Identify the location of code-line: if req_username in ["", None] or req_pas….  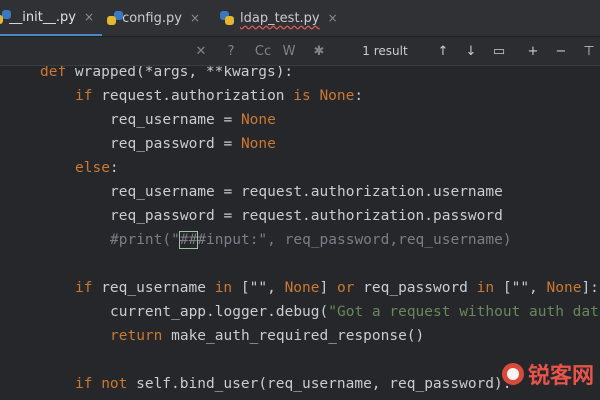
(337, 288).